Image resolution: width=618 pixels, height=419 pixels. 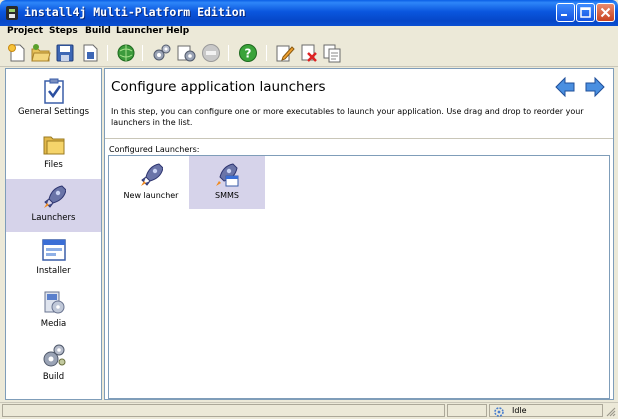 What do you see at coordinates (53, 218) in the screenshot?
I see `sidebar-item-label: Launchers` at bounding box center [53, 218].